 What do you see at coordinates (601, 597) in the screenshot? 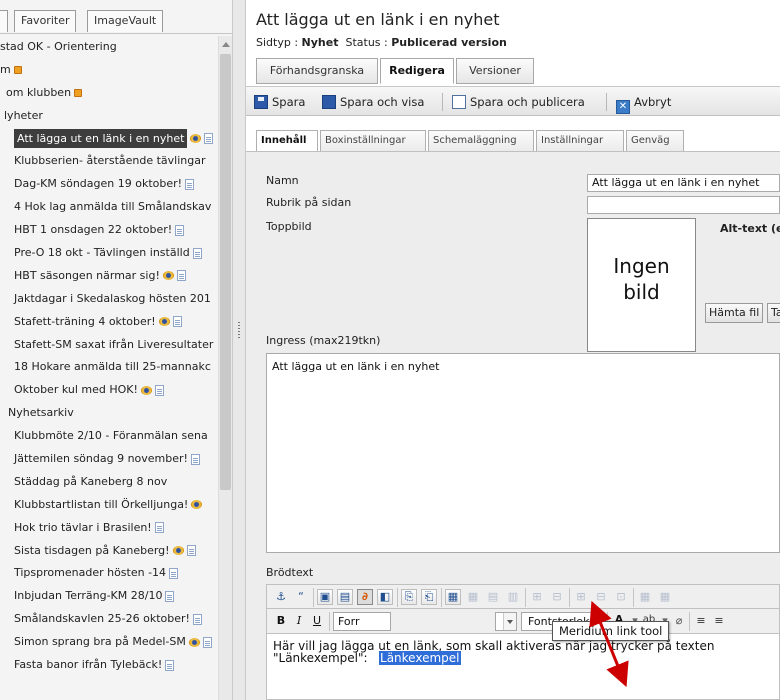
I see `delete-col-icon: ⊟` at bounding box center [601, 597].